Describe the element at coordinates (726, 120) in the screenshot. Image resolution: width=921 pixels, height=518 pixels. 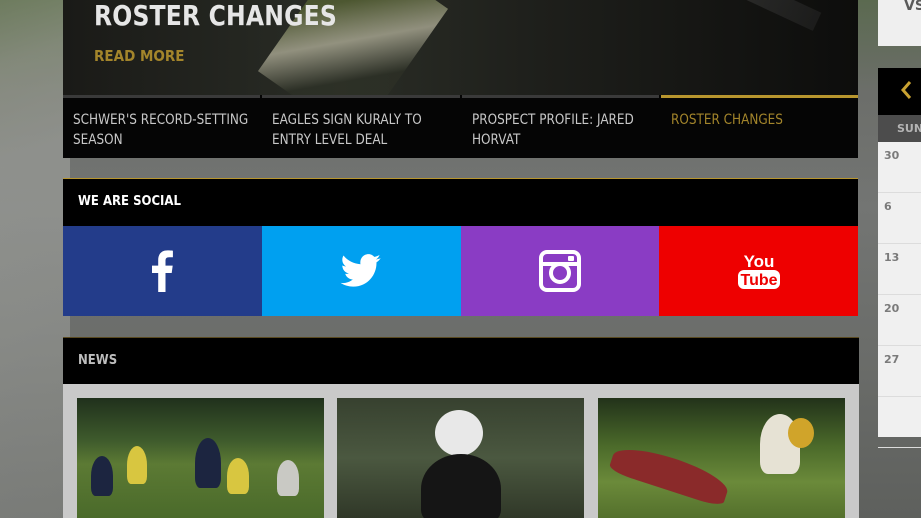
I see `news-tab-label: ROSTER CHANGES` at that location.